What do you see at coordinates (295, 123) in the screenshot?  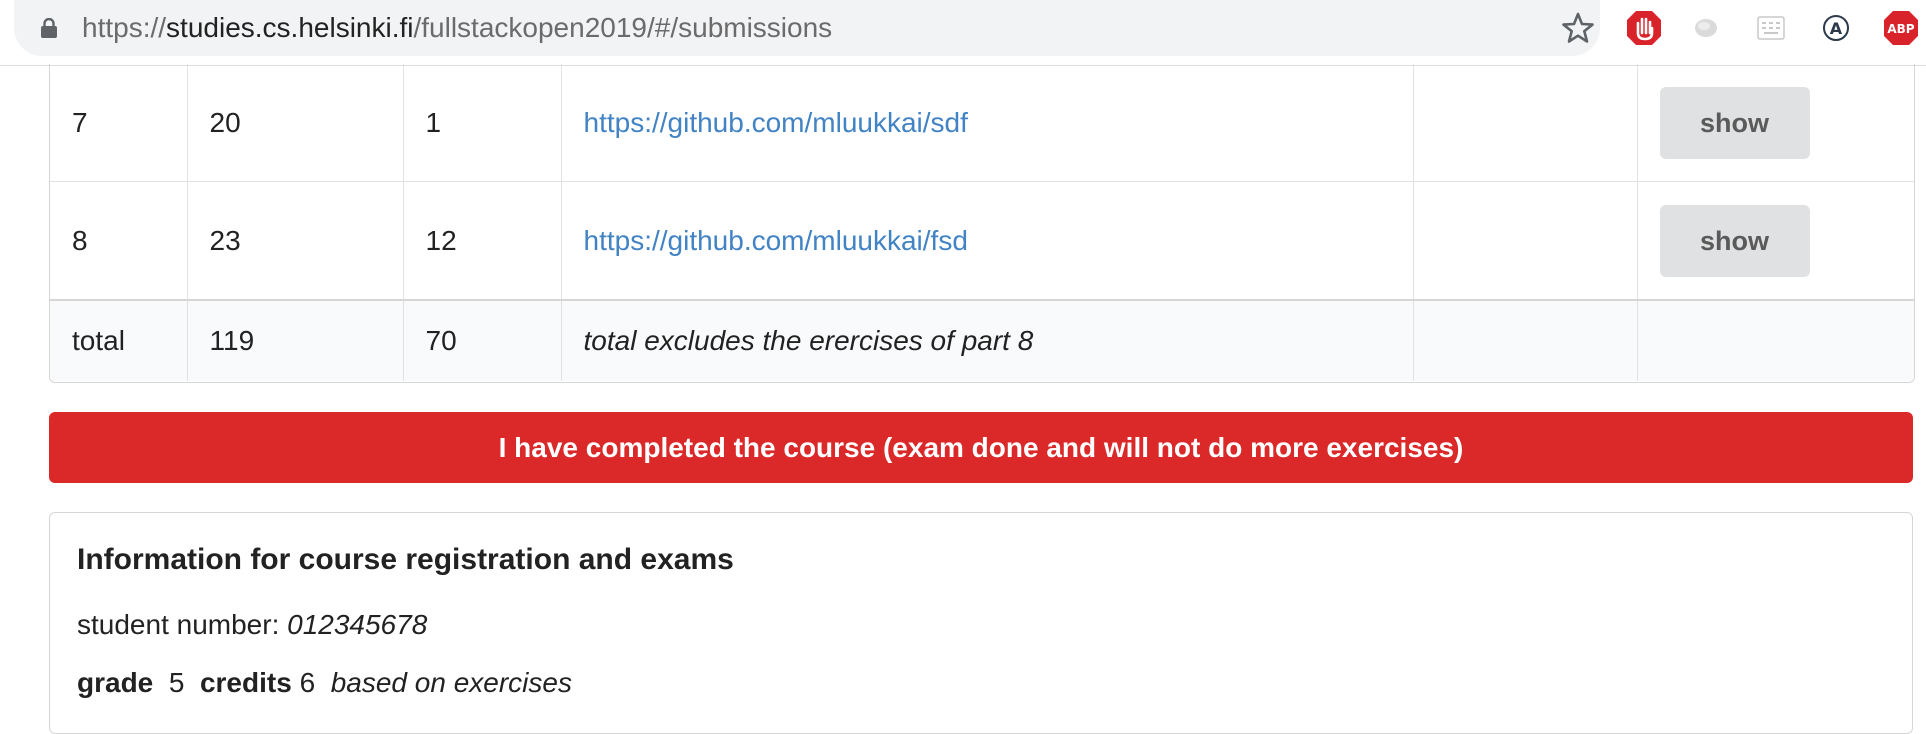 I see `exercises-cell: 20` at bounding box center [295, 123].